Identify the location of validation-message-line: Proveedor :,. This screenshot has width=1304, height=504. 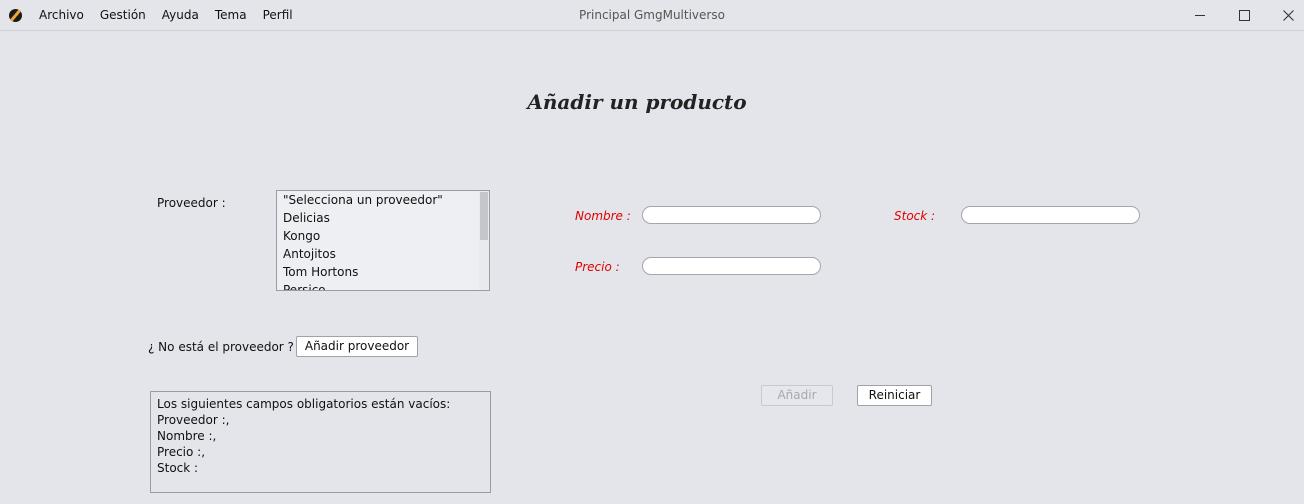
(193, 420).